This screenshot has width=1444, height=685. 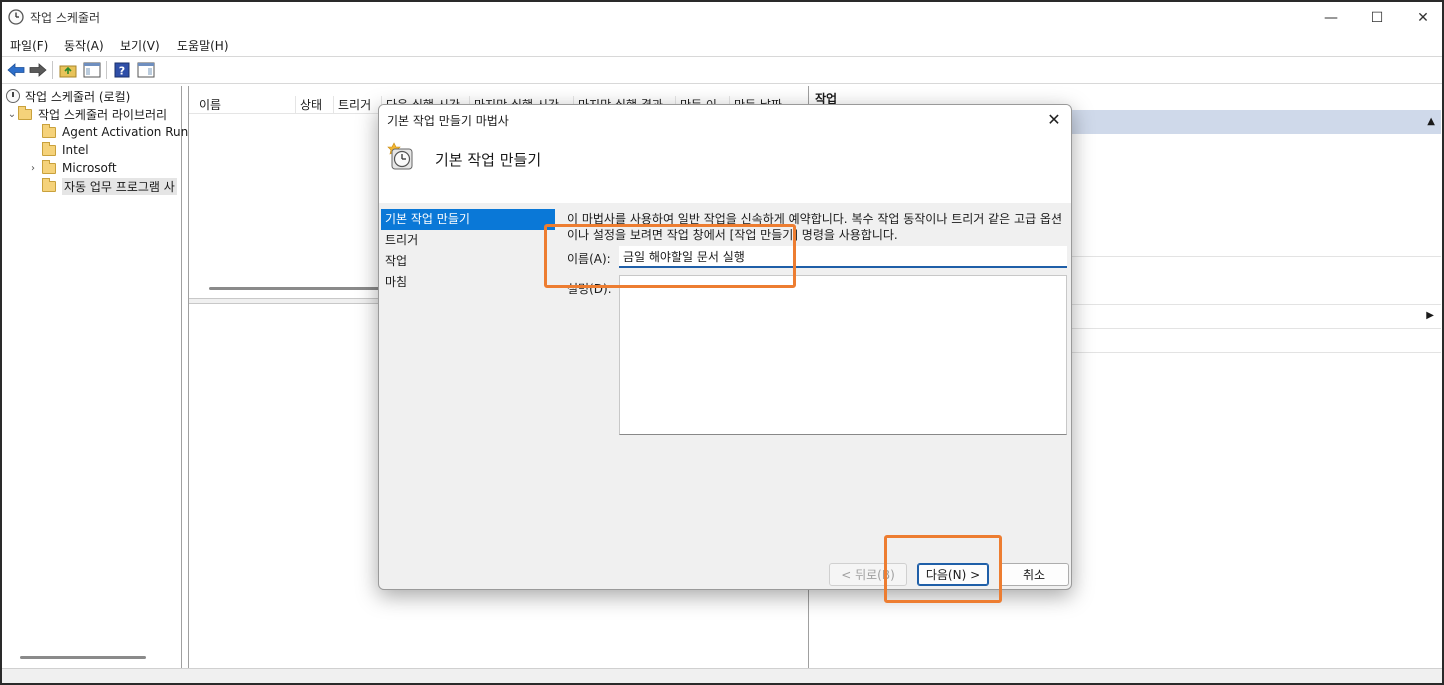 I want to click on wizard-step-action: 작업, so click(x=468, y=261).